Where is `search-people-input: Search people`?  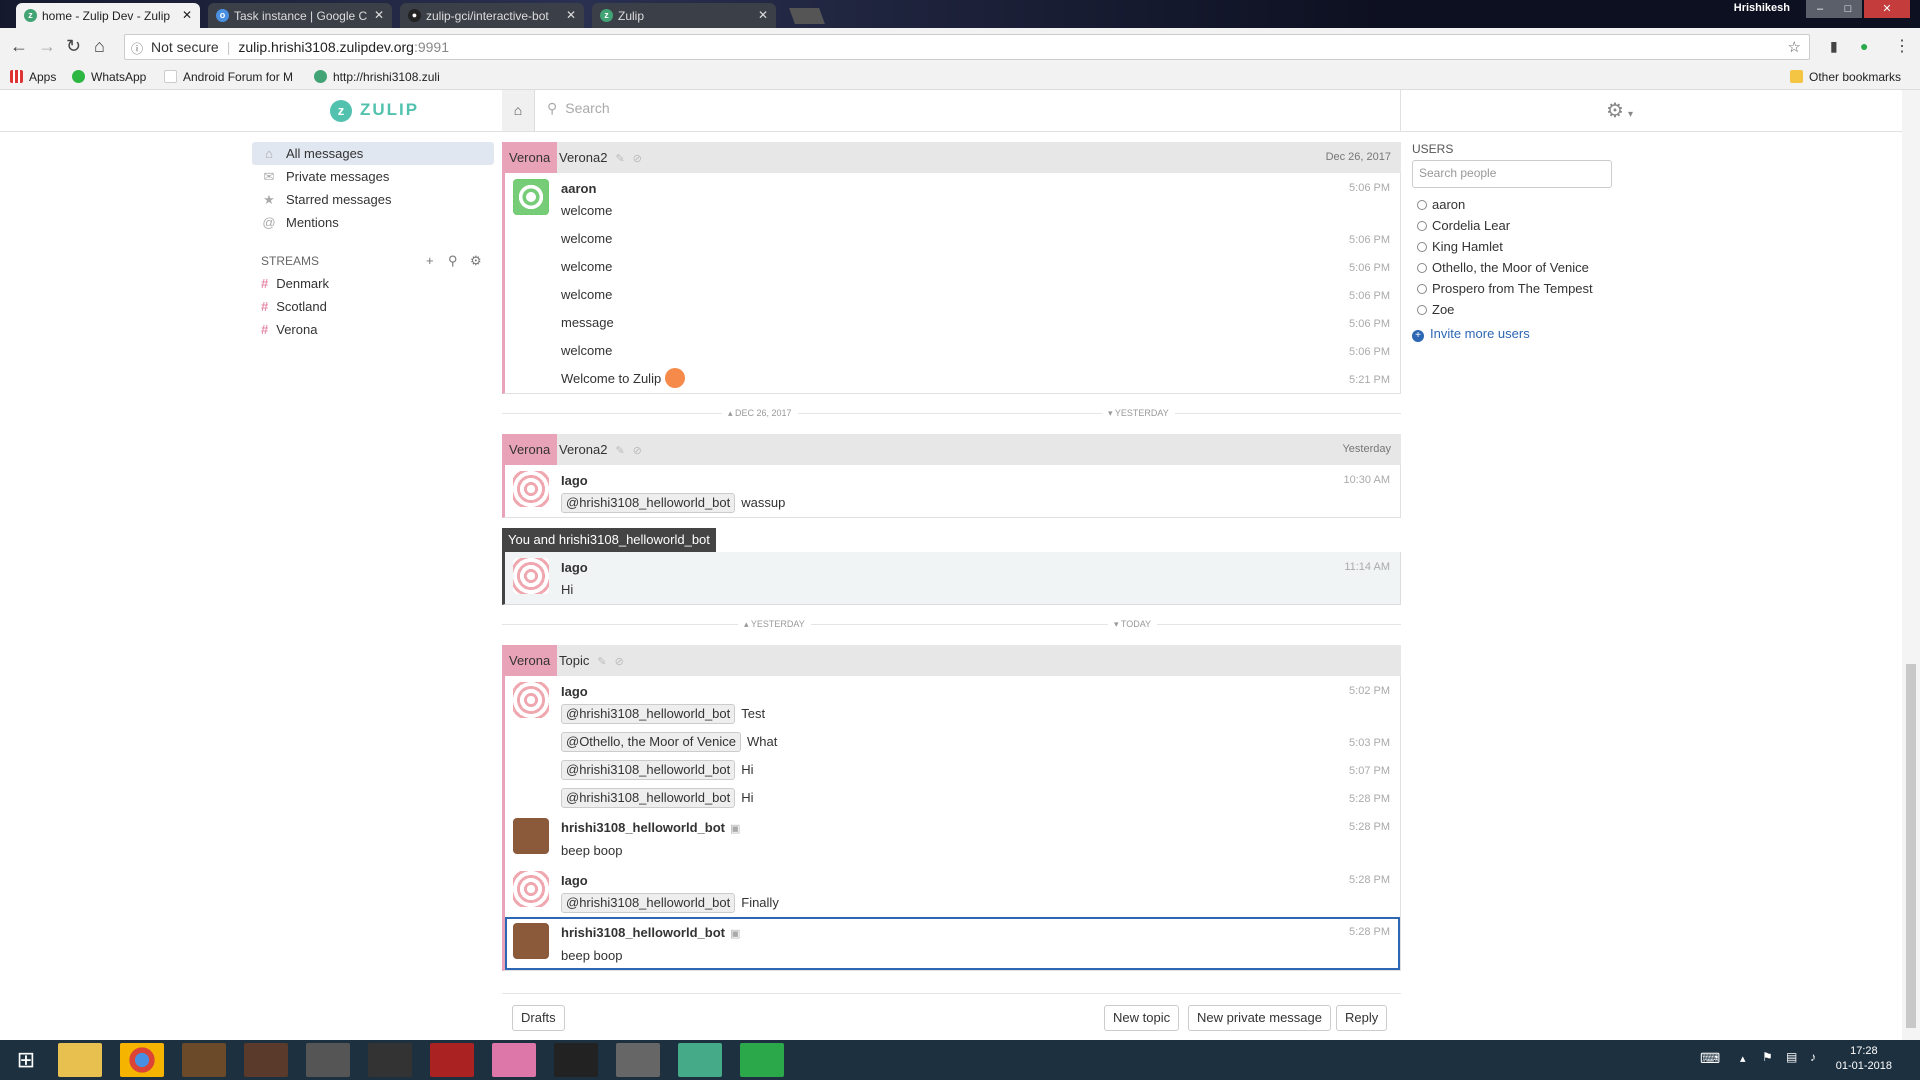
search-people-input: Search people is located at coordinates (1512, 174).